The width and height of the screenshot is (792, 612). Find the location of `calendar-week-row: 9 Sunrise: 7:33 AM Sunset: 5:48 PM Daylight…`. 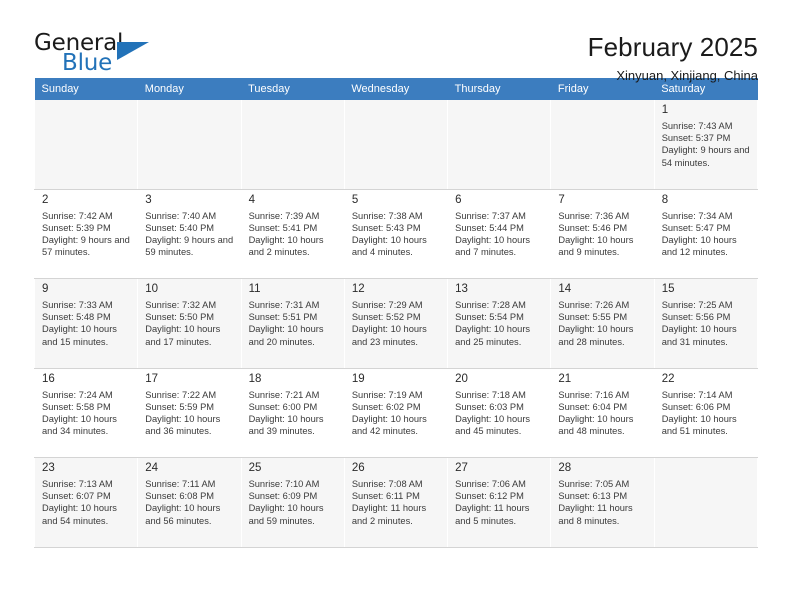

calendar-week-row: 9 Sunrise: 7:33 AM Sunset: 5:48 PM Daylight… is located at coordinates (396, 323).